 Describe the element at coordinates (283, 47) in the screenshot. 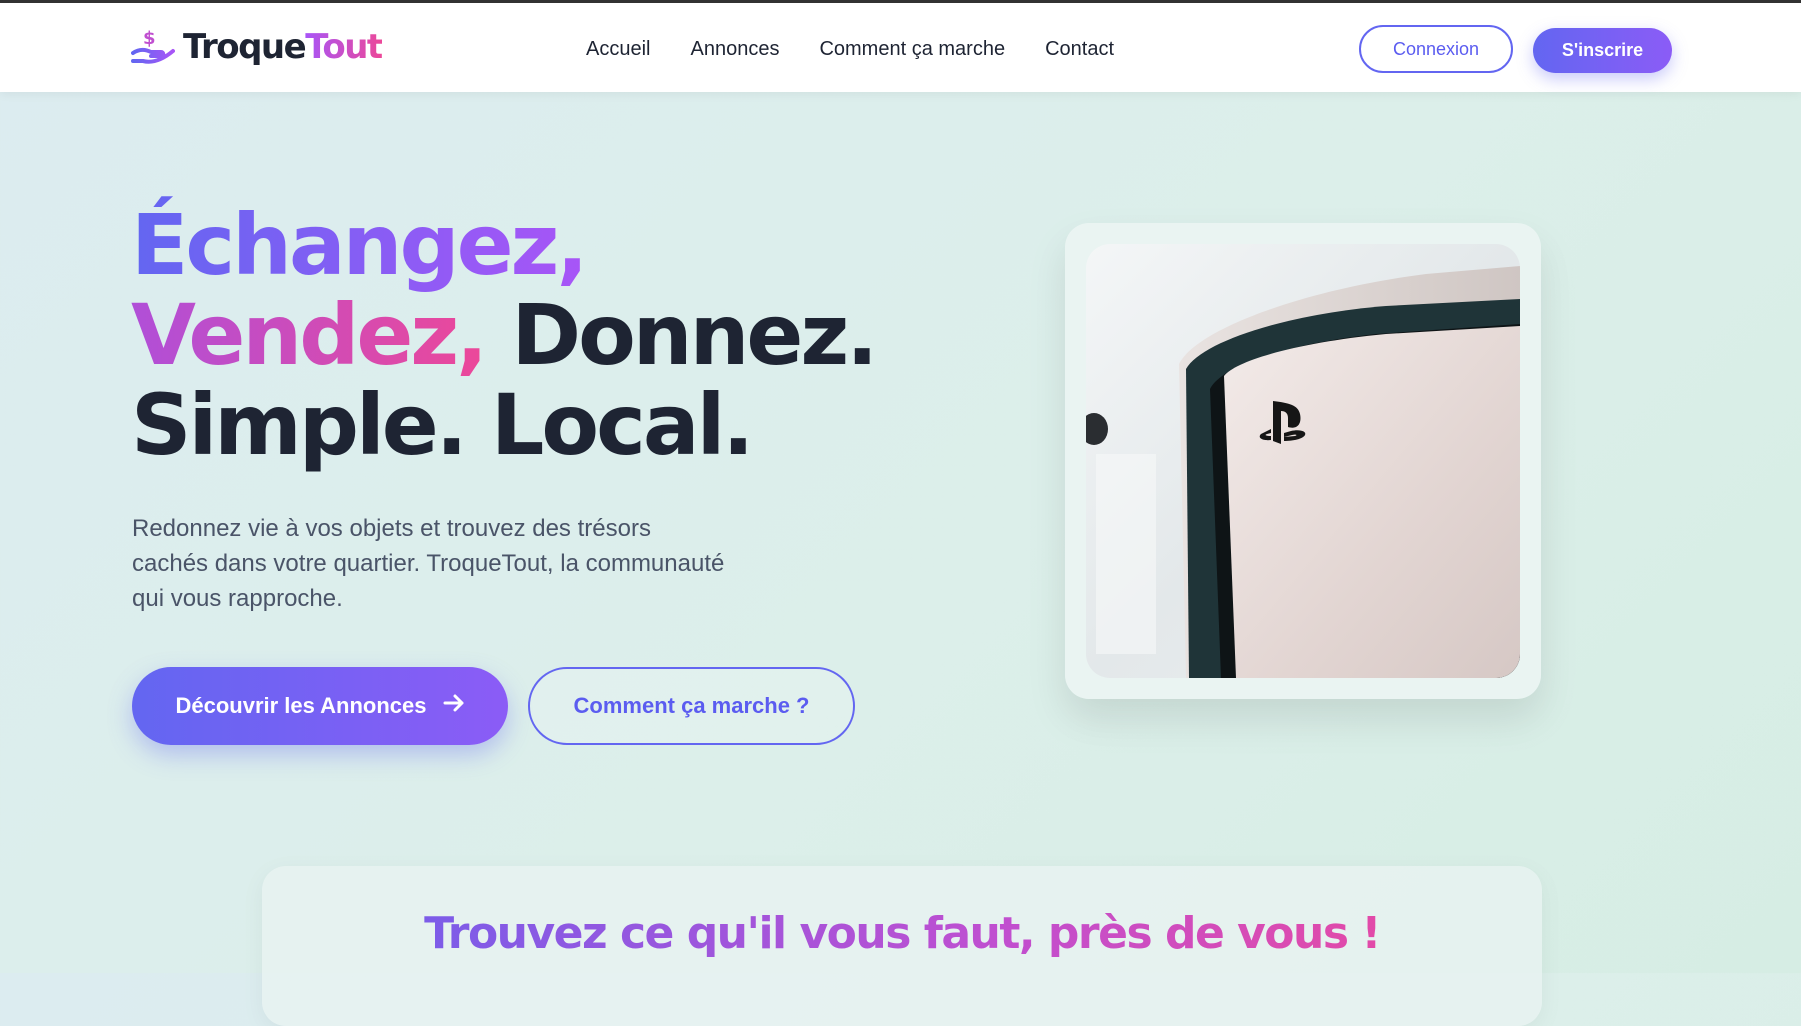

I see `brand-name: TroqueTout` at that location.